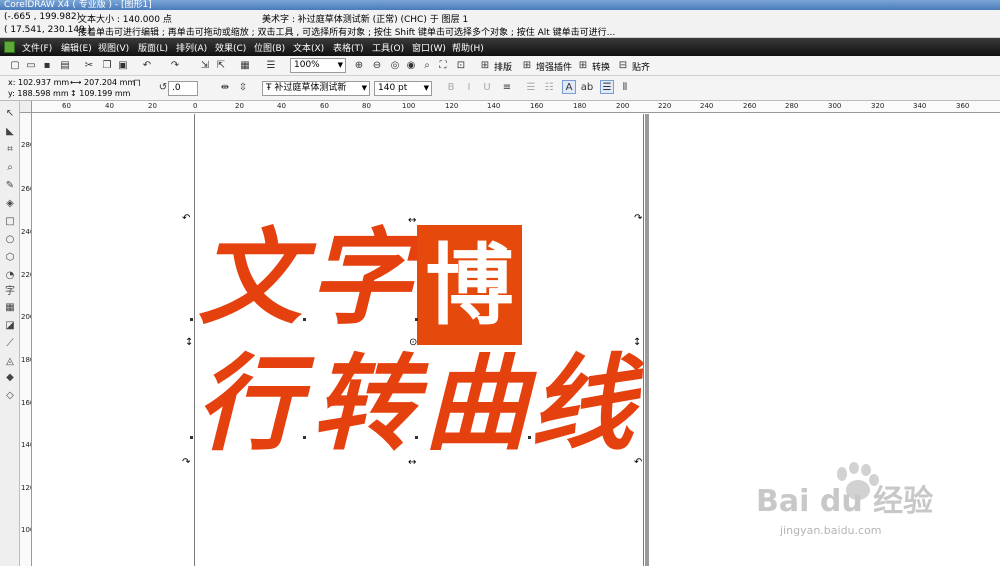  I want to click on skew-handle-top: ↔, so click(412, 221).